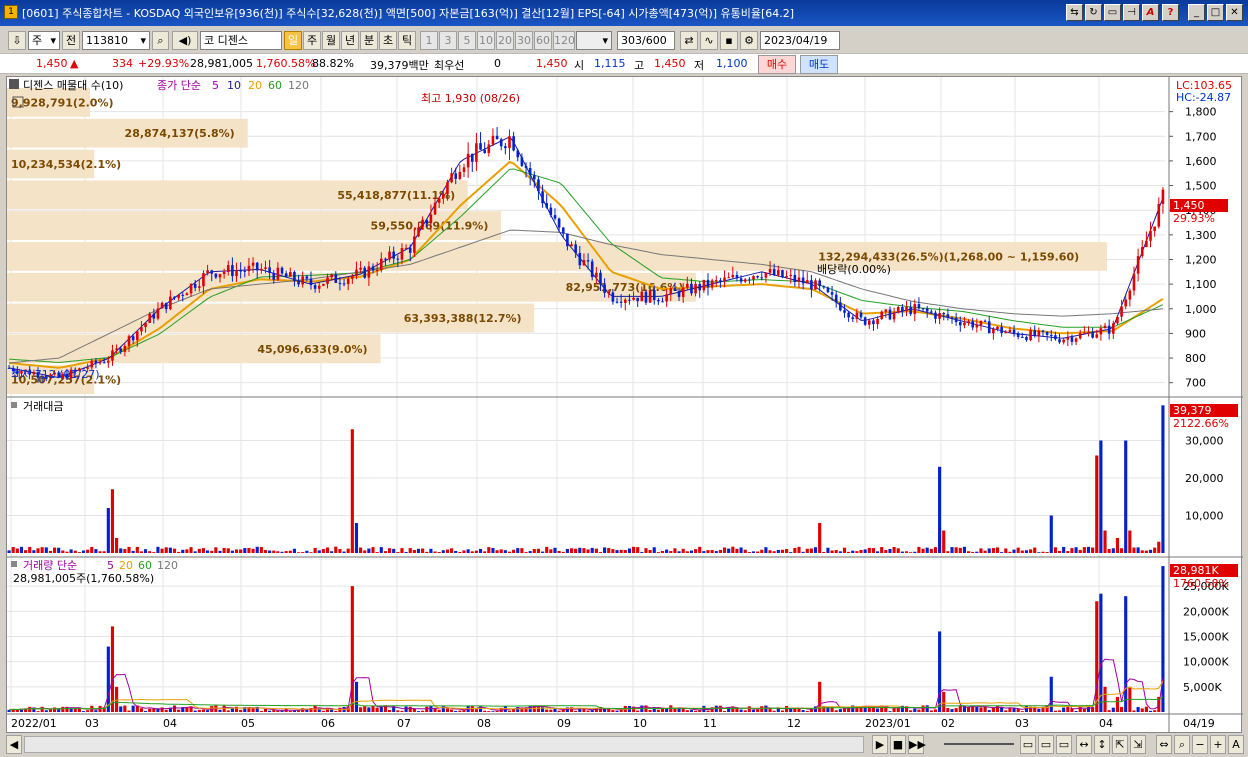 The height and width of the screenshot is (757, 1248). What do you see at coordinates (689, 40) in the screenshot?
I see `compare-button: ⇄` at bounding box center [689, 40].